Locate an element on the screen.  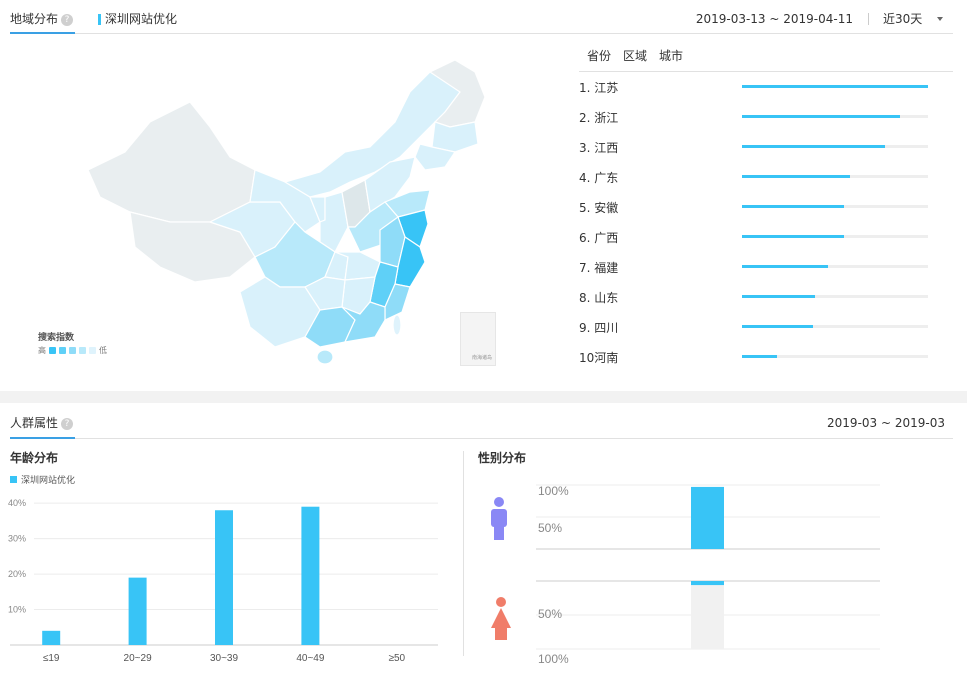
age-distribution-chart: 10% 20% 30% 40% ≤19 20~29 30~39 40~49 ≥50 is located at coordinates (223, 581).